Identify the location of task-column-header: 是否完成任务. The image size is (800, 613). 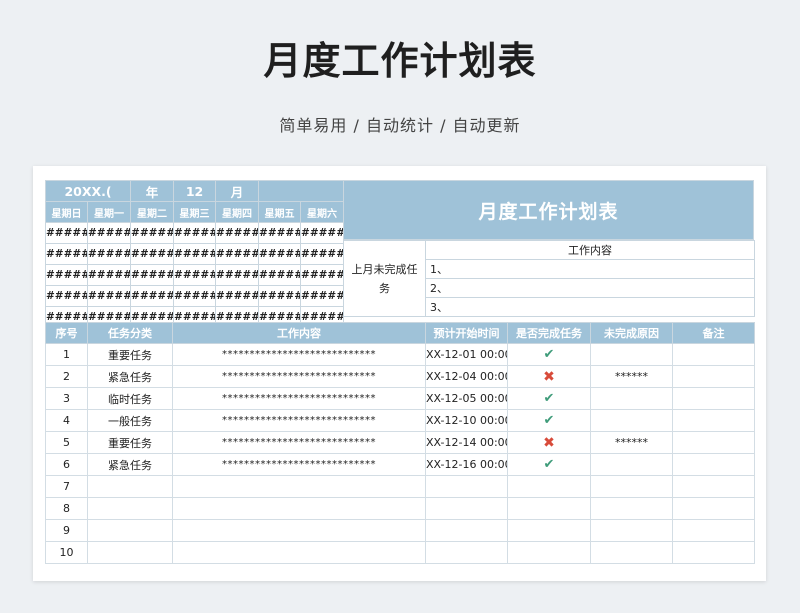
(549, 333).